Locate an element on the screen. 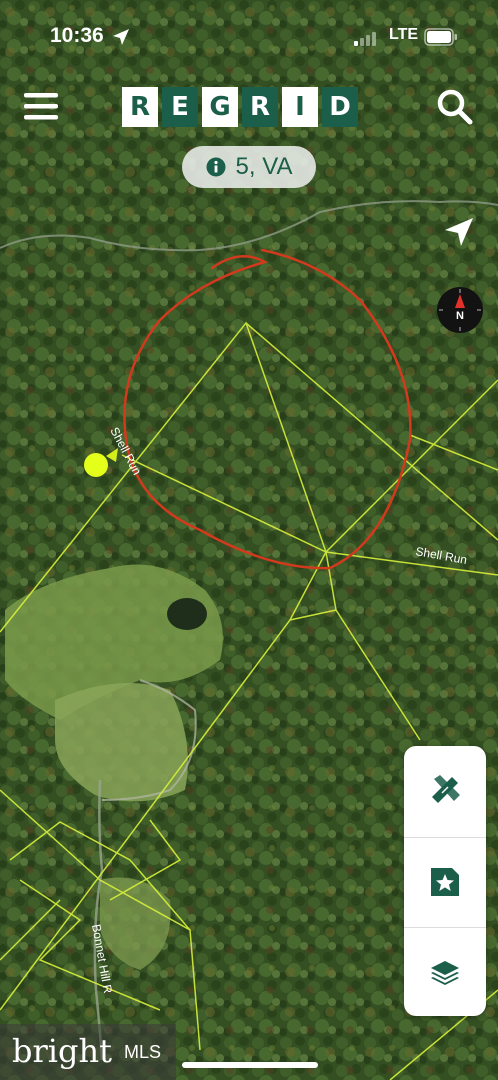  layers-button is located at coordinates (445, 971).